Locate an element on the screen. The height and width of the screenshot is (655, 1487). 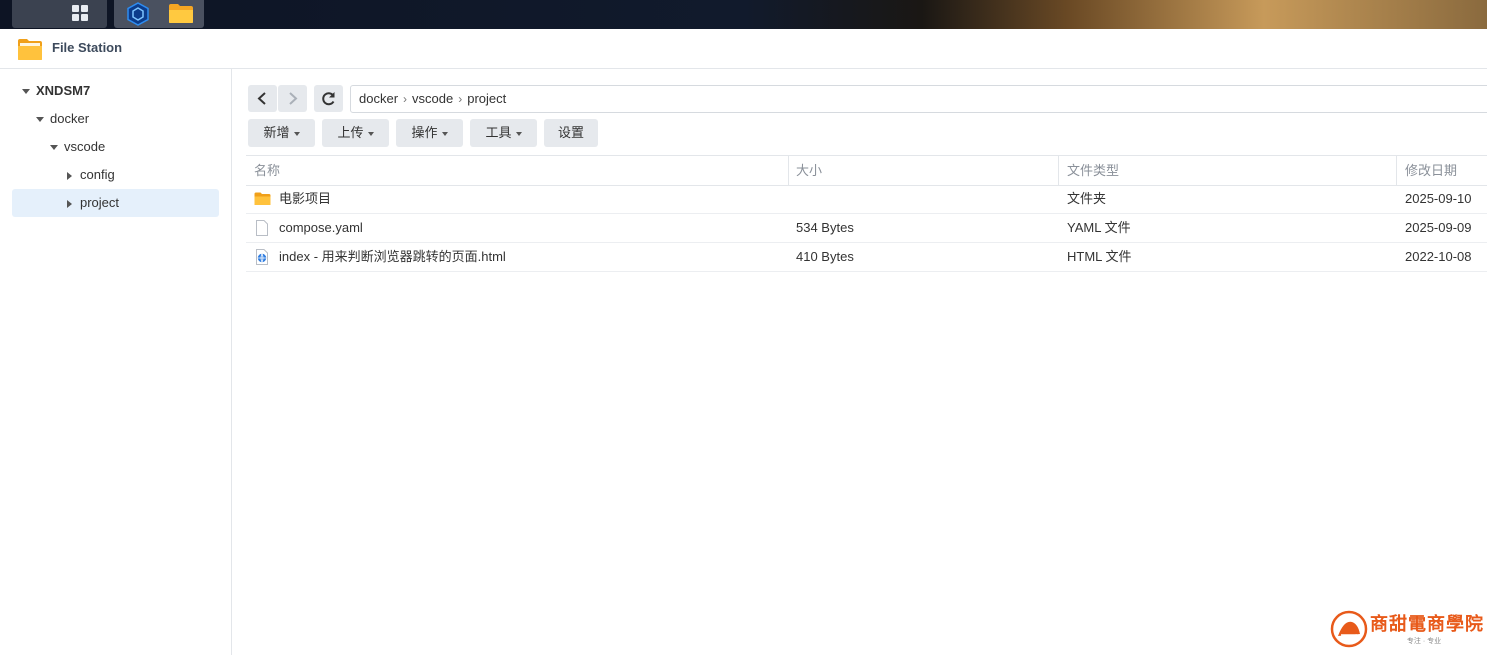
create-label: 新增 is located at coordinates (276, 132).